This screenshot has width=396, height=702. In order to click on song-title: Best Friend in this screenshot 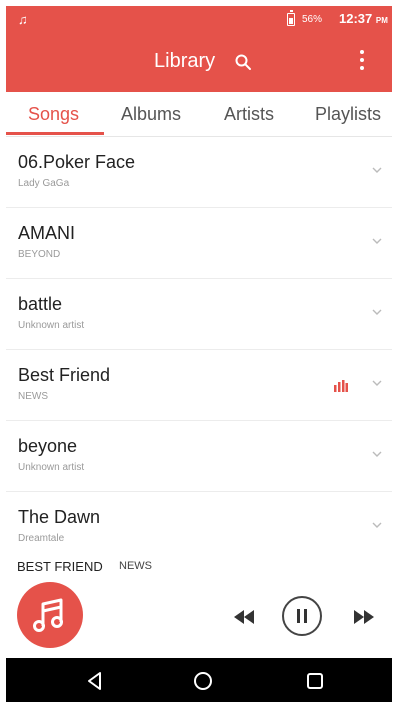, I will do `click(64, 375)`.